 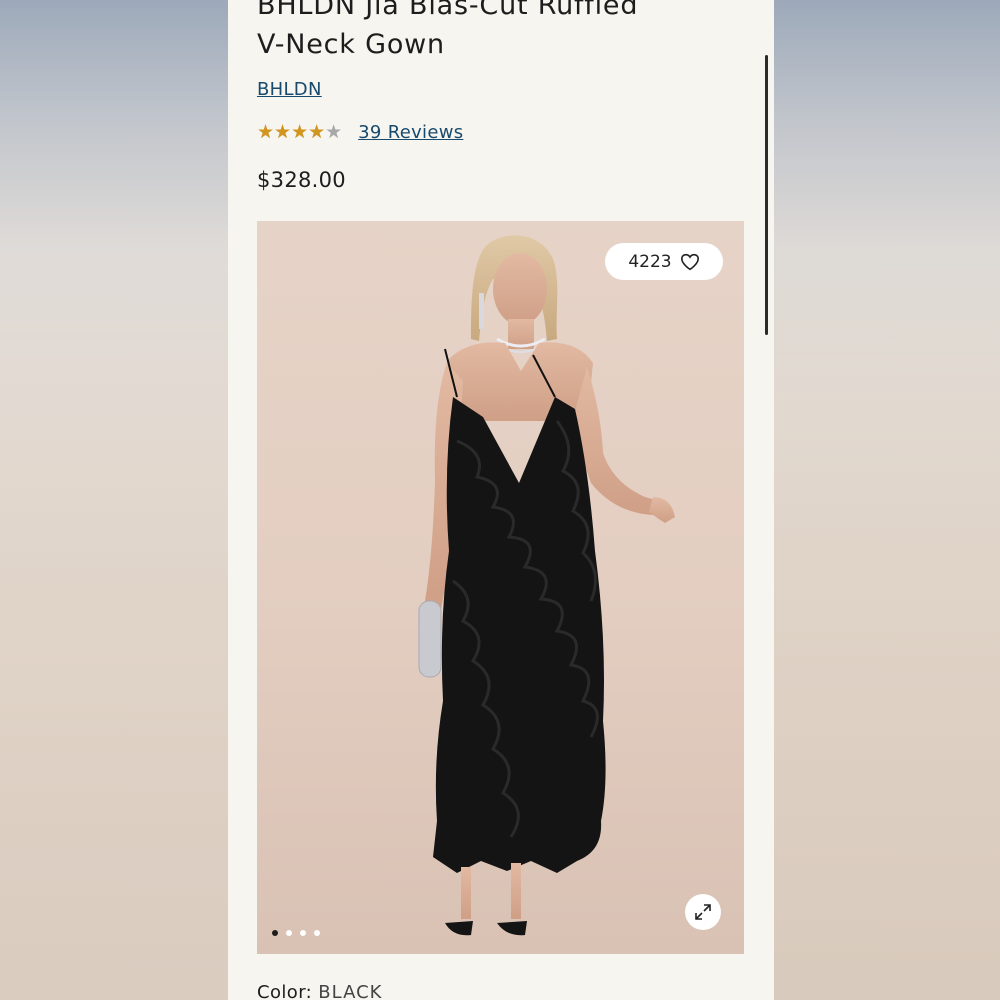 I want to click on reviews-link: 39 Reviews, so click(x=410, y=132).